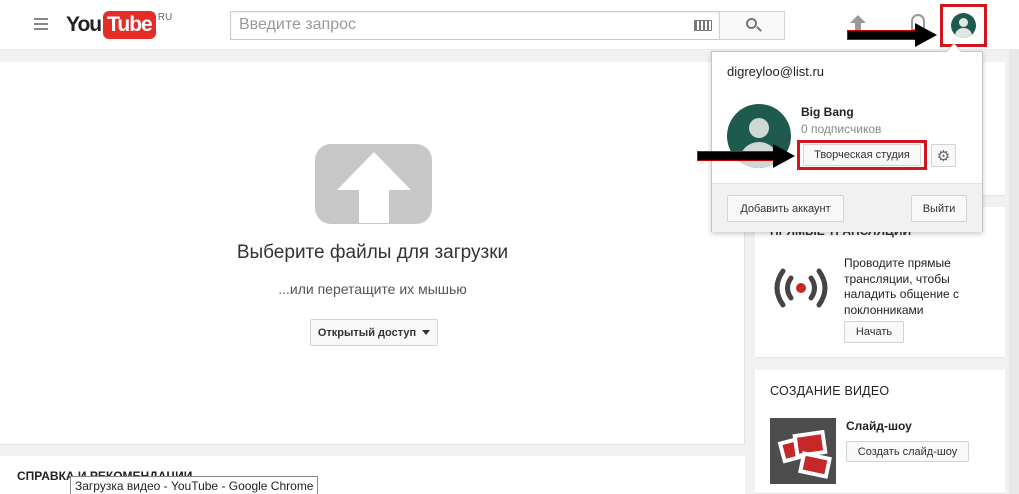  I want to click on slideshow-thumbnail-icon, so click(803, 451).